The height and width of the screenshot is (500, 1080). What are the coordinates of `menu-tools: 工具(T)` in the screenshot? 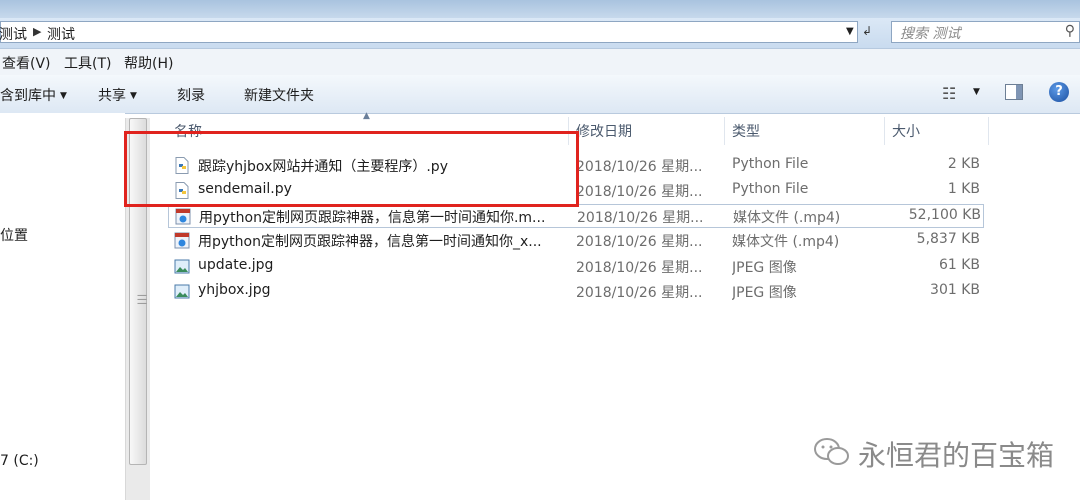 It's located at (87, 63).